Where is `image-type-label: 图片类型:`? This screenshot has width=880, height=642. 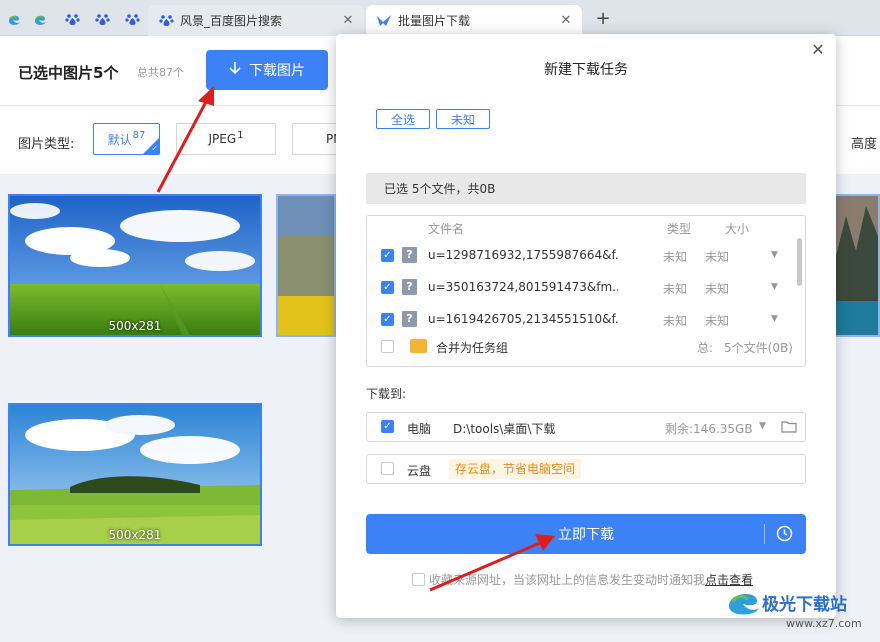
image-type-label: 图片类型: is located at coordinates (46, 144).